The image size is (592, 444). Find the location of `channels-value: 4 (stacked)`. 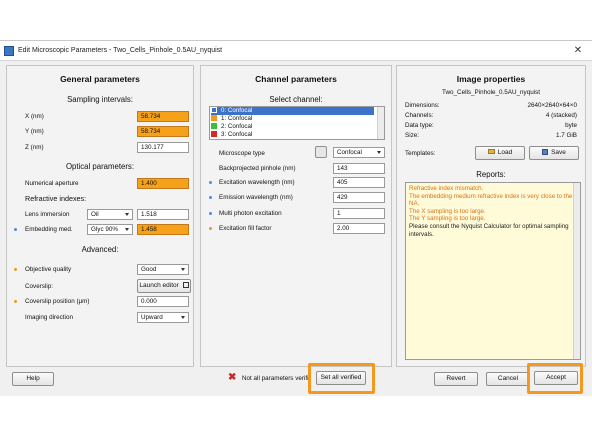

channels-value: 4 (stacked) is located at coordinates (561, 115).